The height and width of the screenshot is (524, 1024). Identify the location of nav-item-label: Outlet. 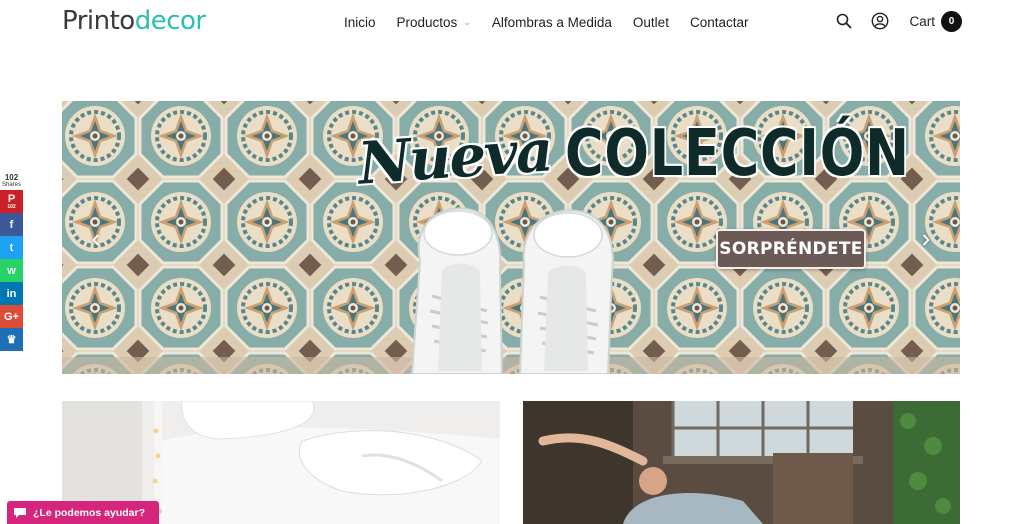
(650, 22).